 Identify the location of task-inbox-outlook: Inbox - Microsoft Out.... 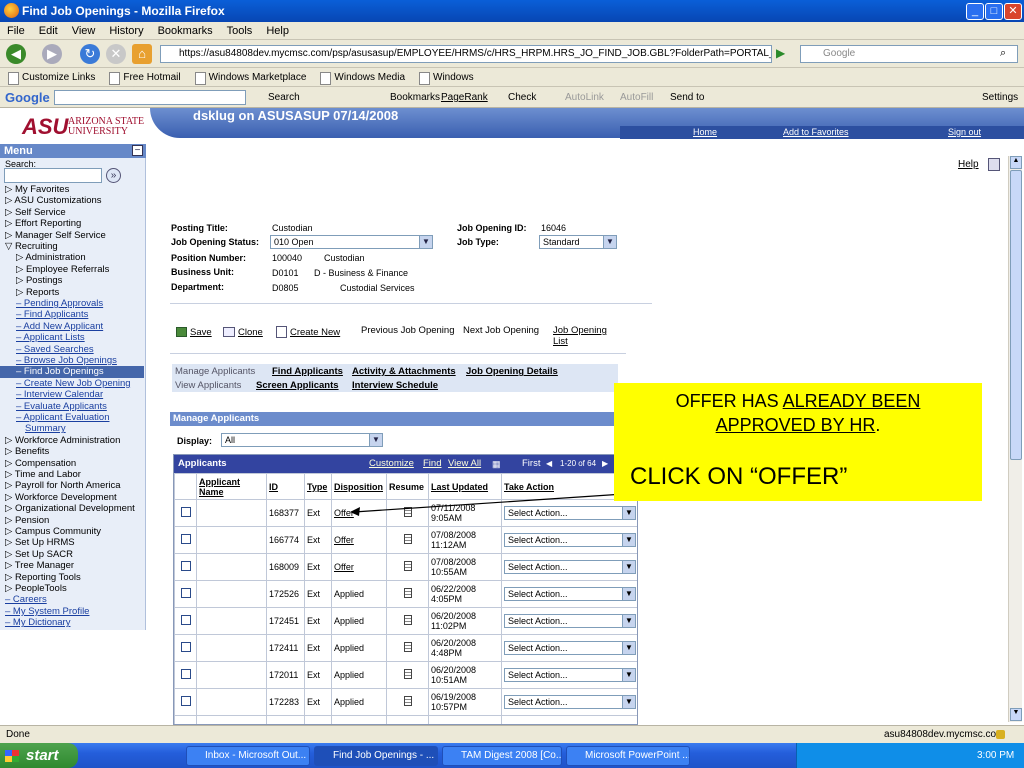
(248, 756).